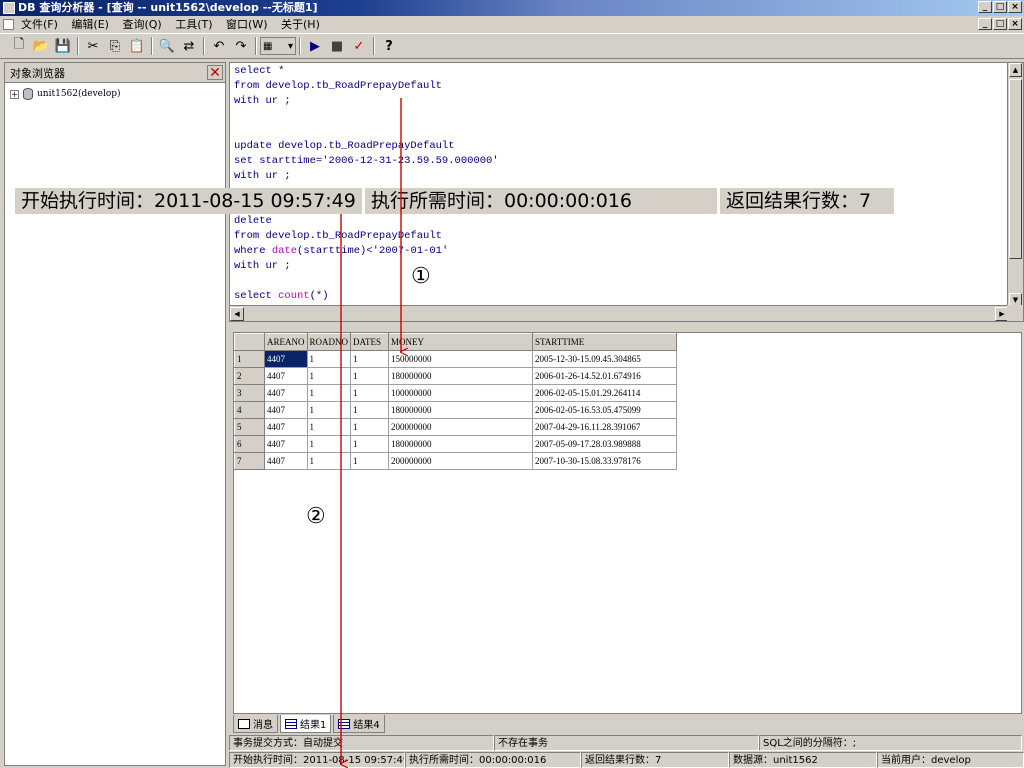 The image size is (1024, 768). Describe the element at coordinates (605, 342) in the screenshot. I see `column-header: STARTTIME` at that location.